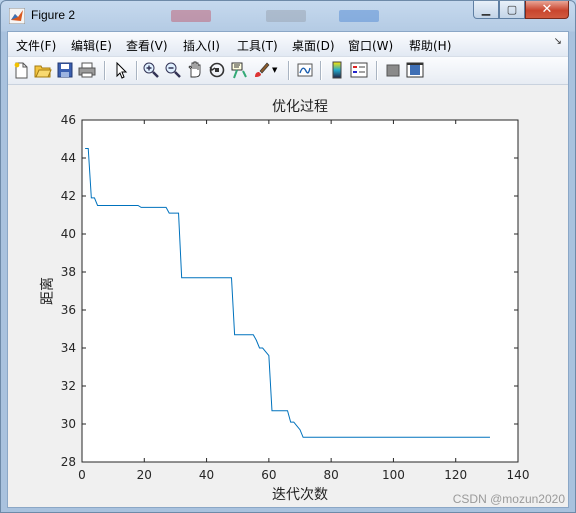  I want to click on menu-help: 帮助(H), so click(430, 45).